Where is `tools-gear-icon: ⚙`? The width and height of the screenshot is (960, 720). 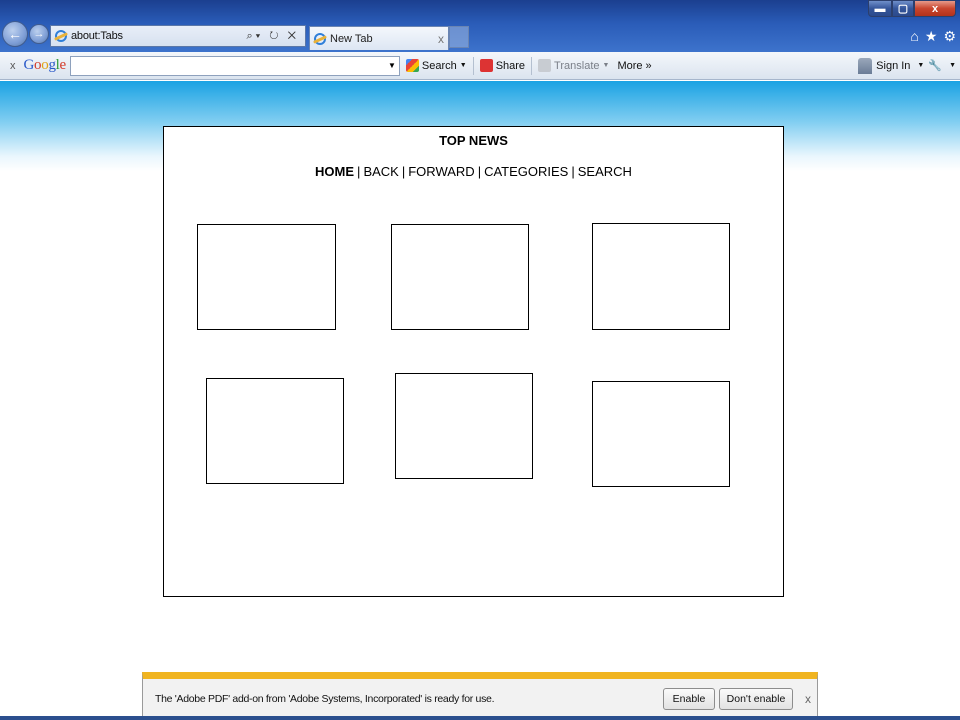
tools-gear-icon: ⚙ is located at coordinates (949, 36).